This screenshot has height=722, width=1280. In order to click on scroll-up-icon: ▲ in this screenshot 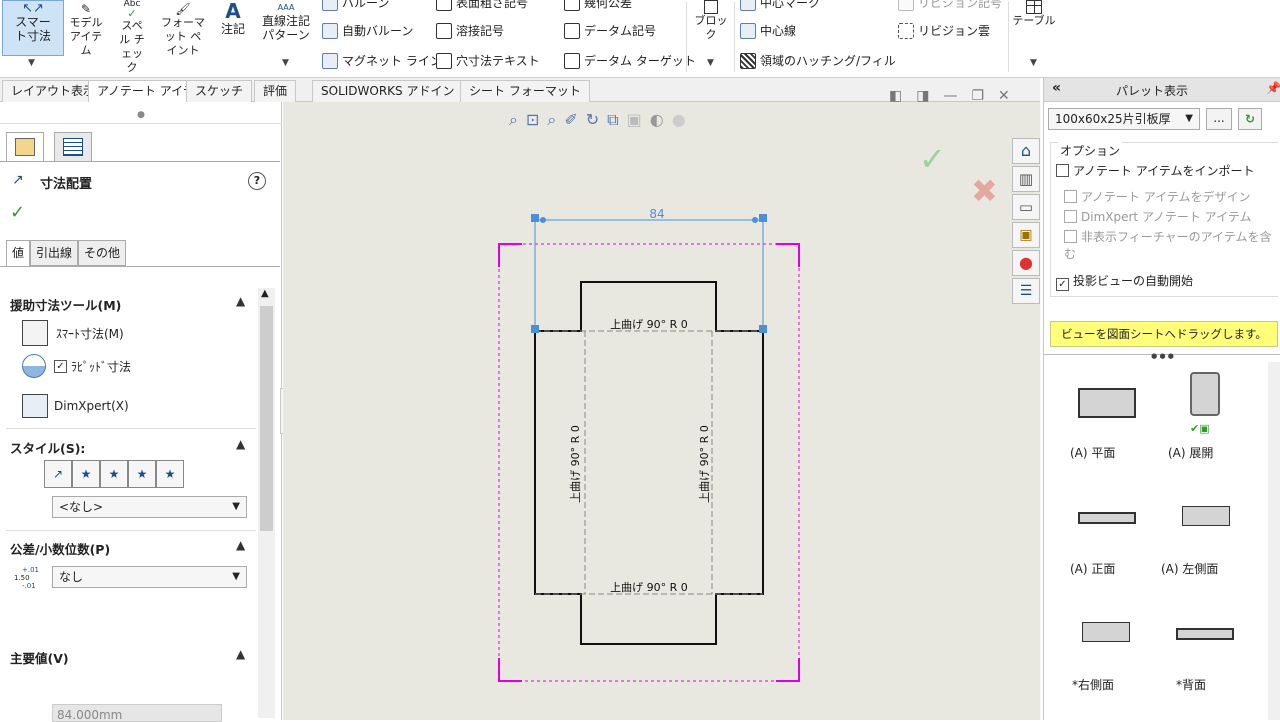, I will do `click(265, 293)`.